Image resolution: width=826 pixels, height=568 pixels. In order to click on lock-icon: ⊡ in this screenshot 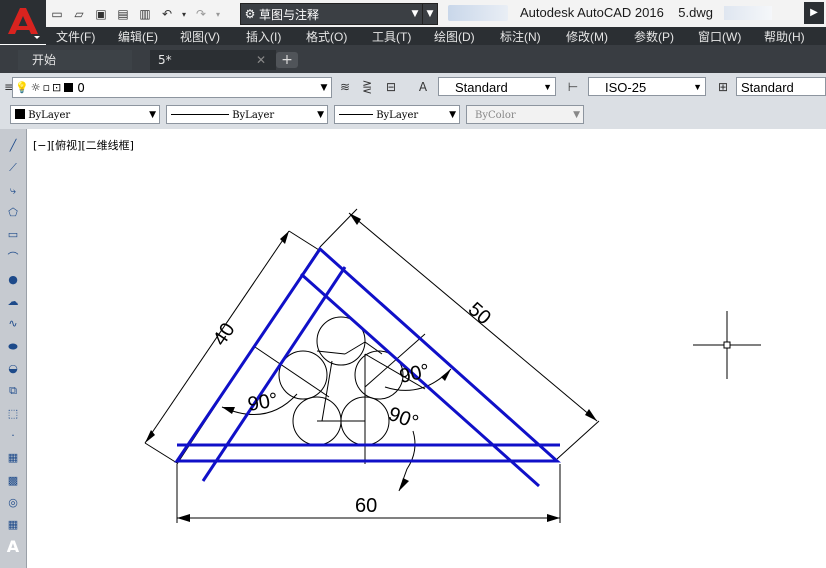, I will do `click(57, 87)`.